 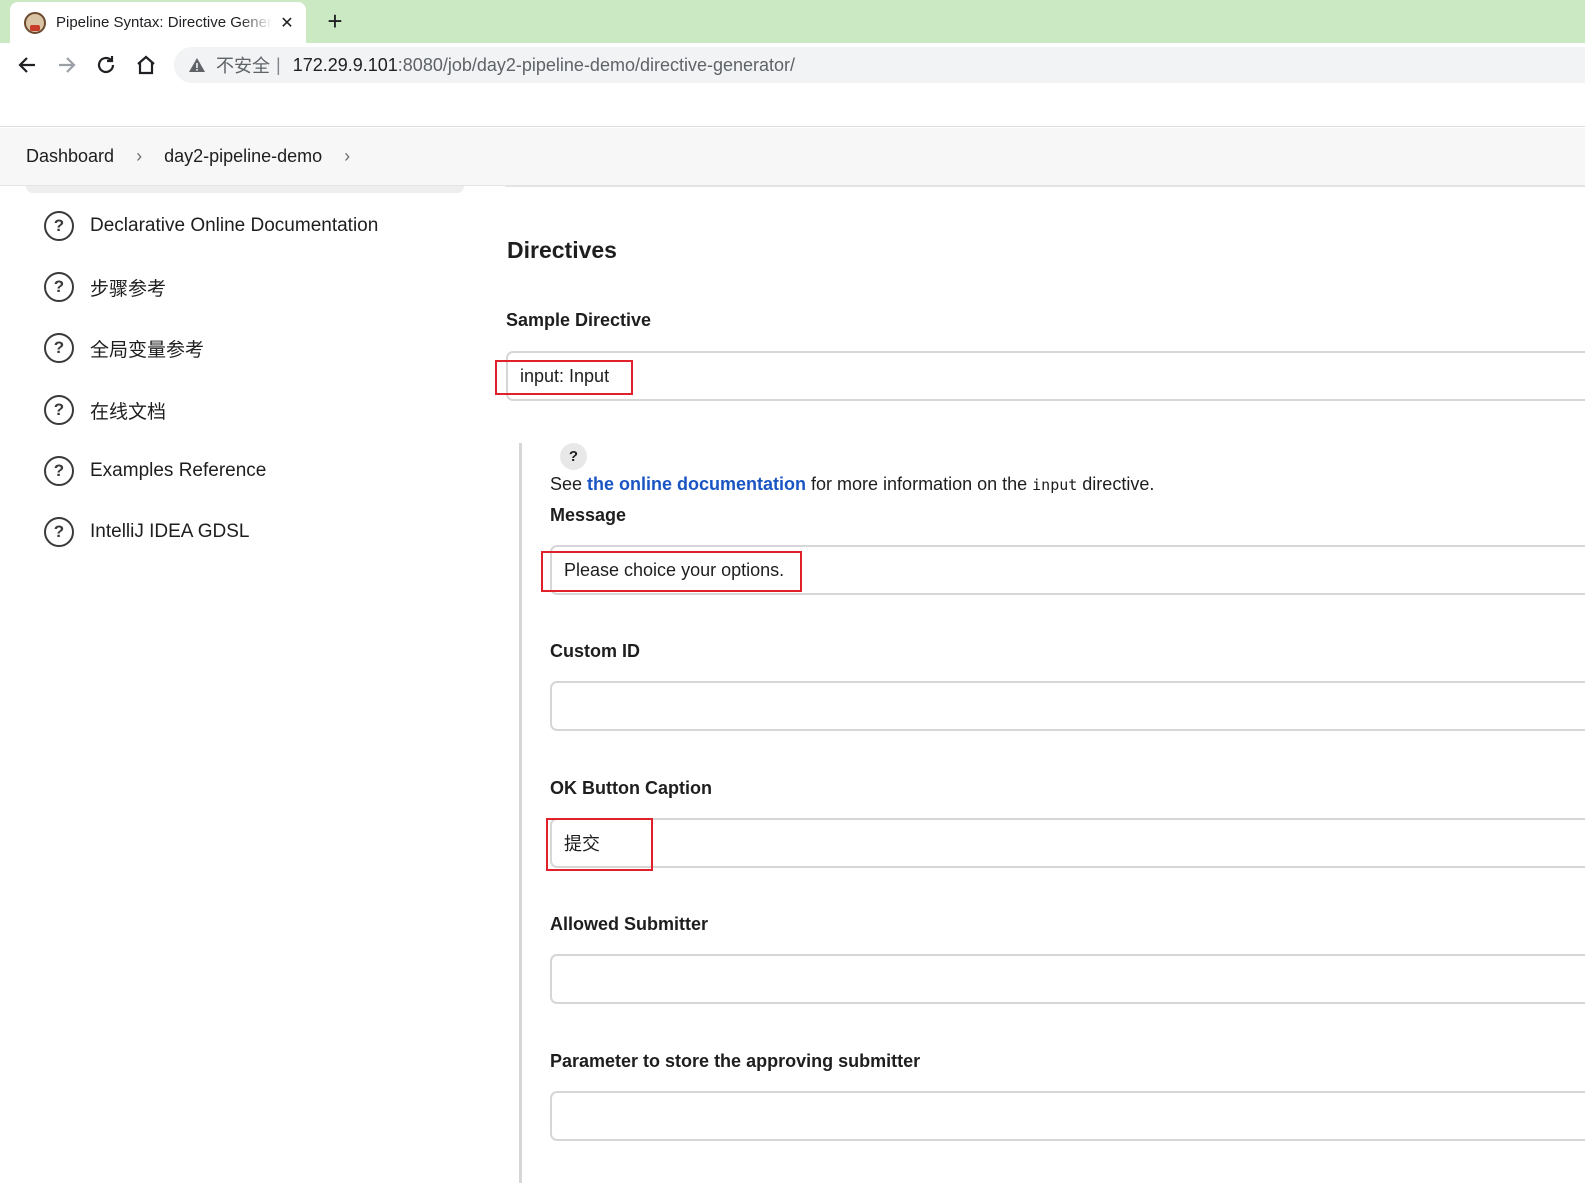 I want to click on forward-button, so click(x=67, y=65).